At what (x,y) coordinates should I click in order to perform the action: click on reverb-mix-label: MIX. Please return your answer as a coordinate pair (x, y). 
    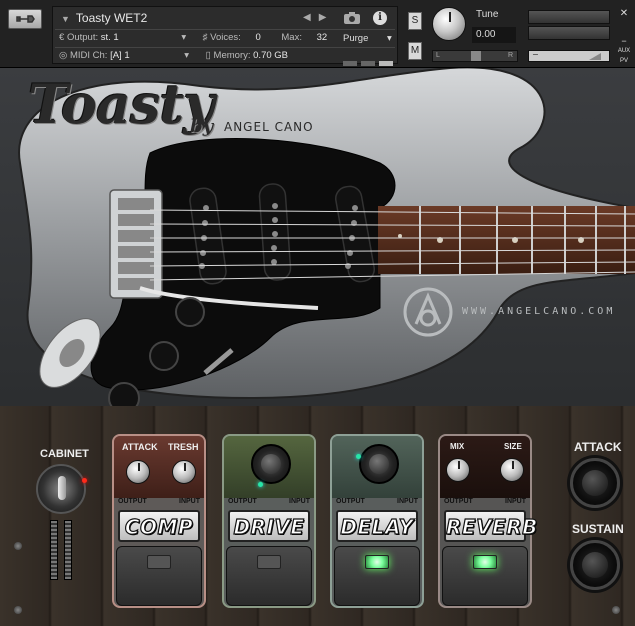
    Looking at the image, I should click on (457, 446).